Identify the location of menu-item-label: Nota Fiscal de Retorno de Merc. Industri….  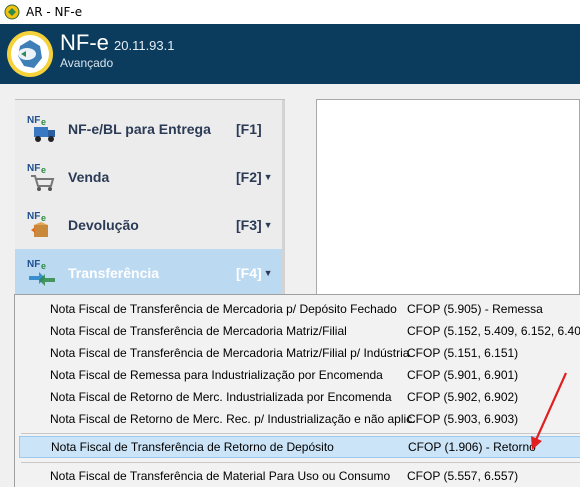
(221, 397).